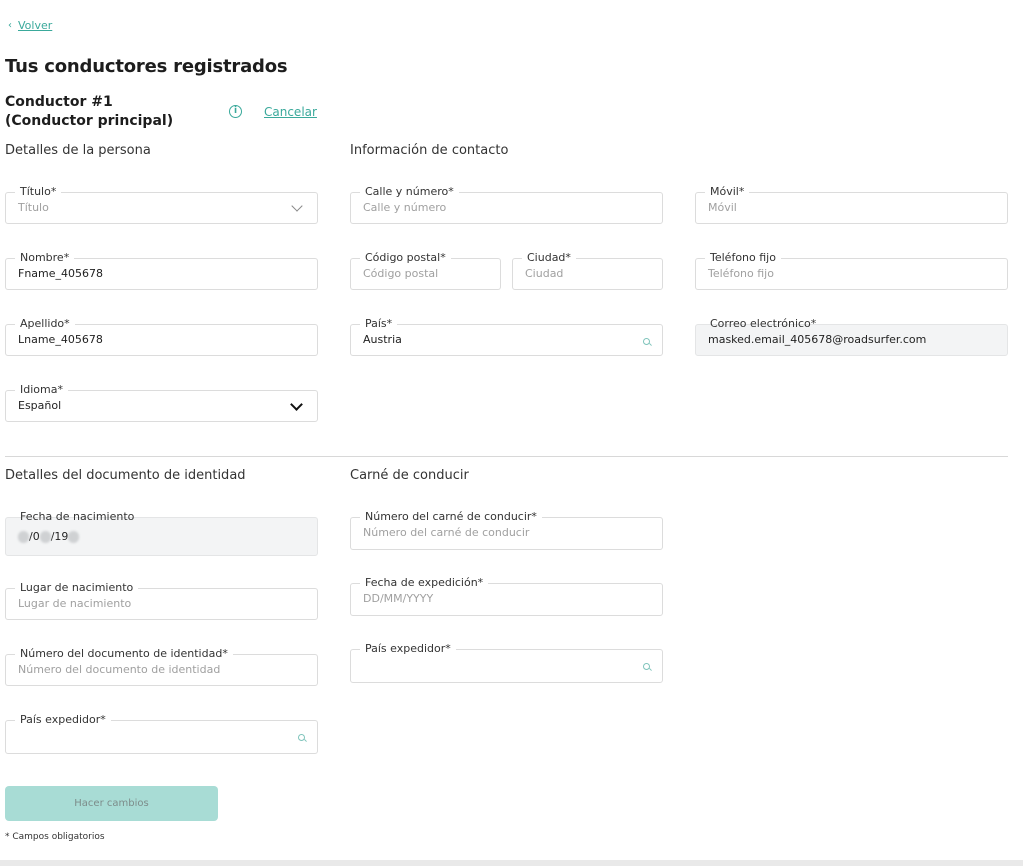  I want to click on street-label: Calle y número*, so click(409, 192).